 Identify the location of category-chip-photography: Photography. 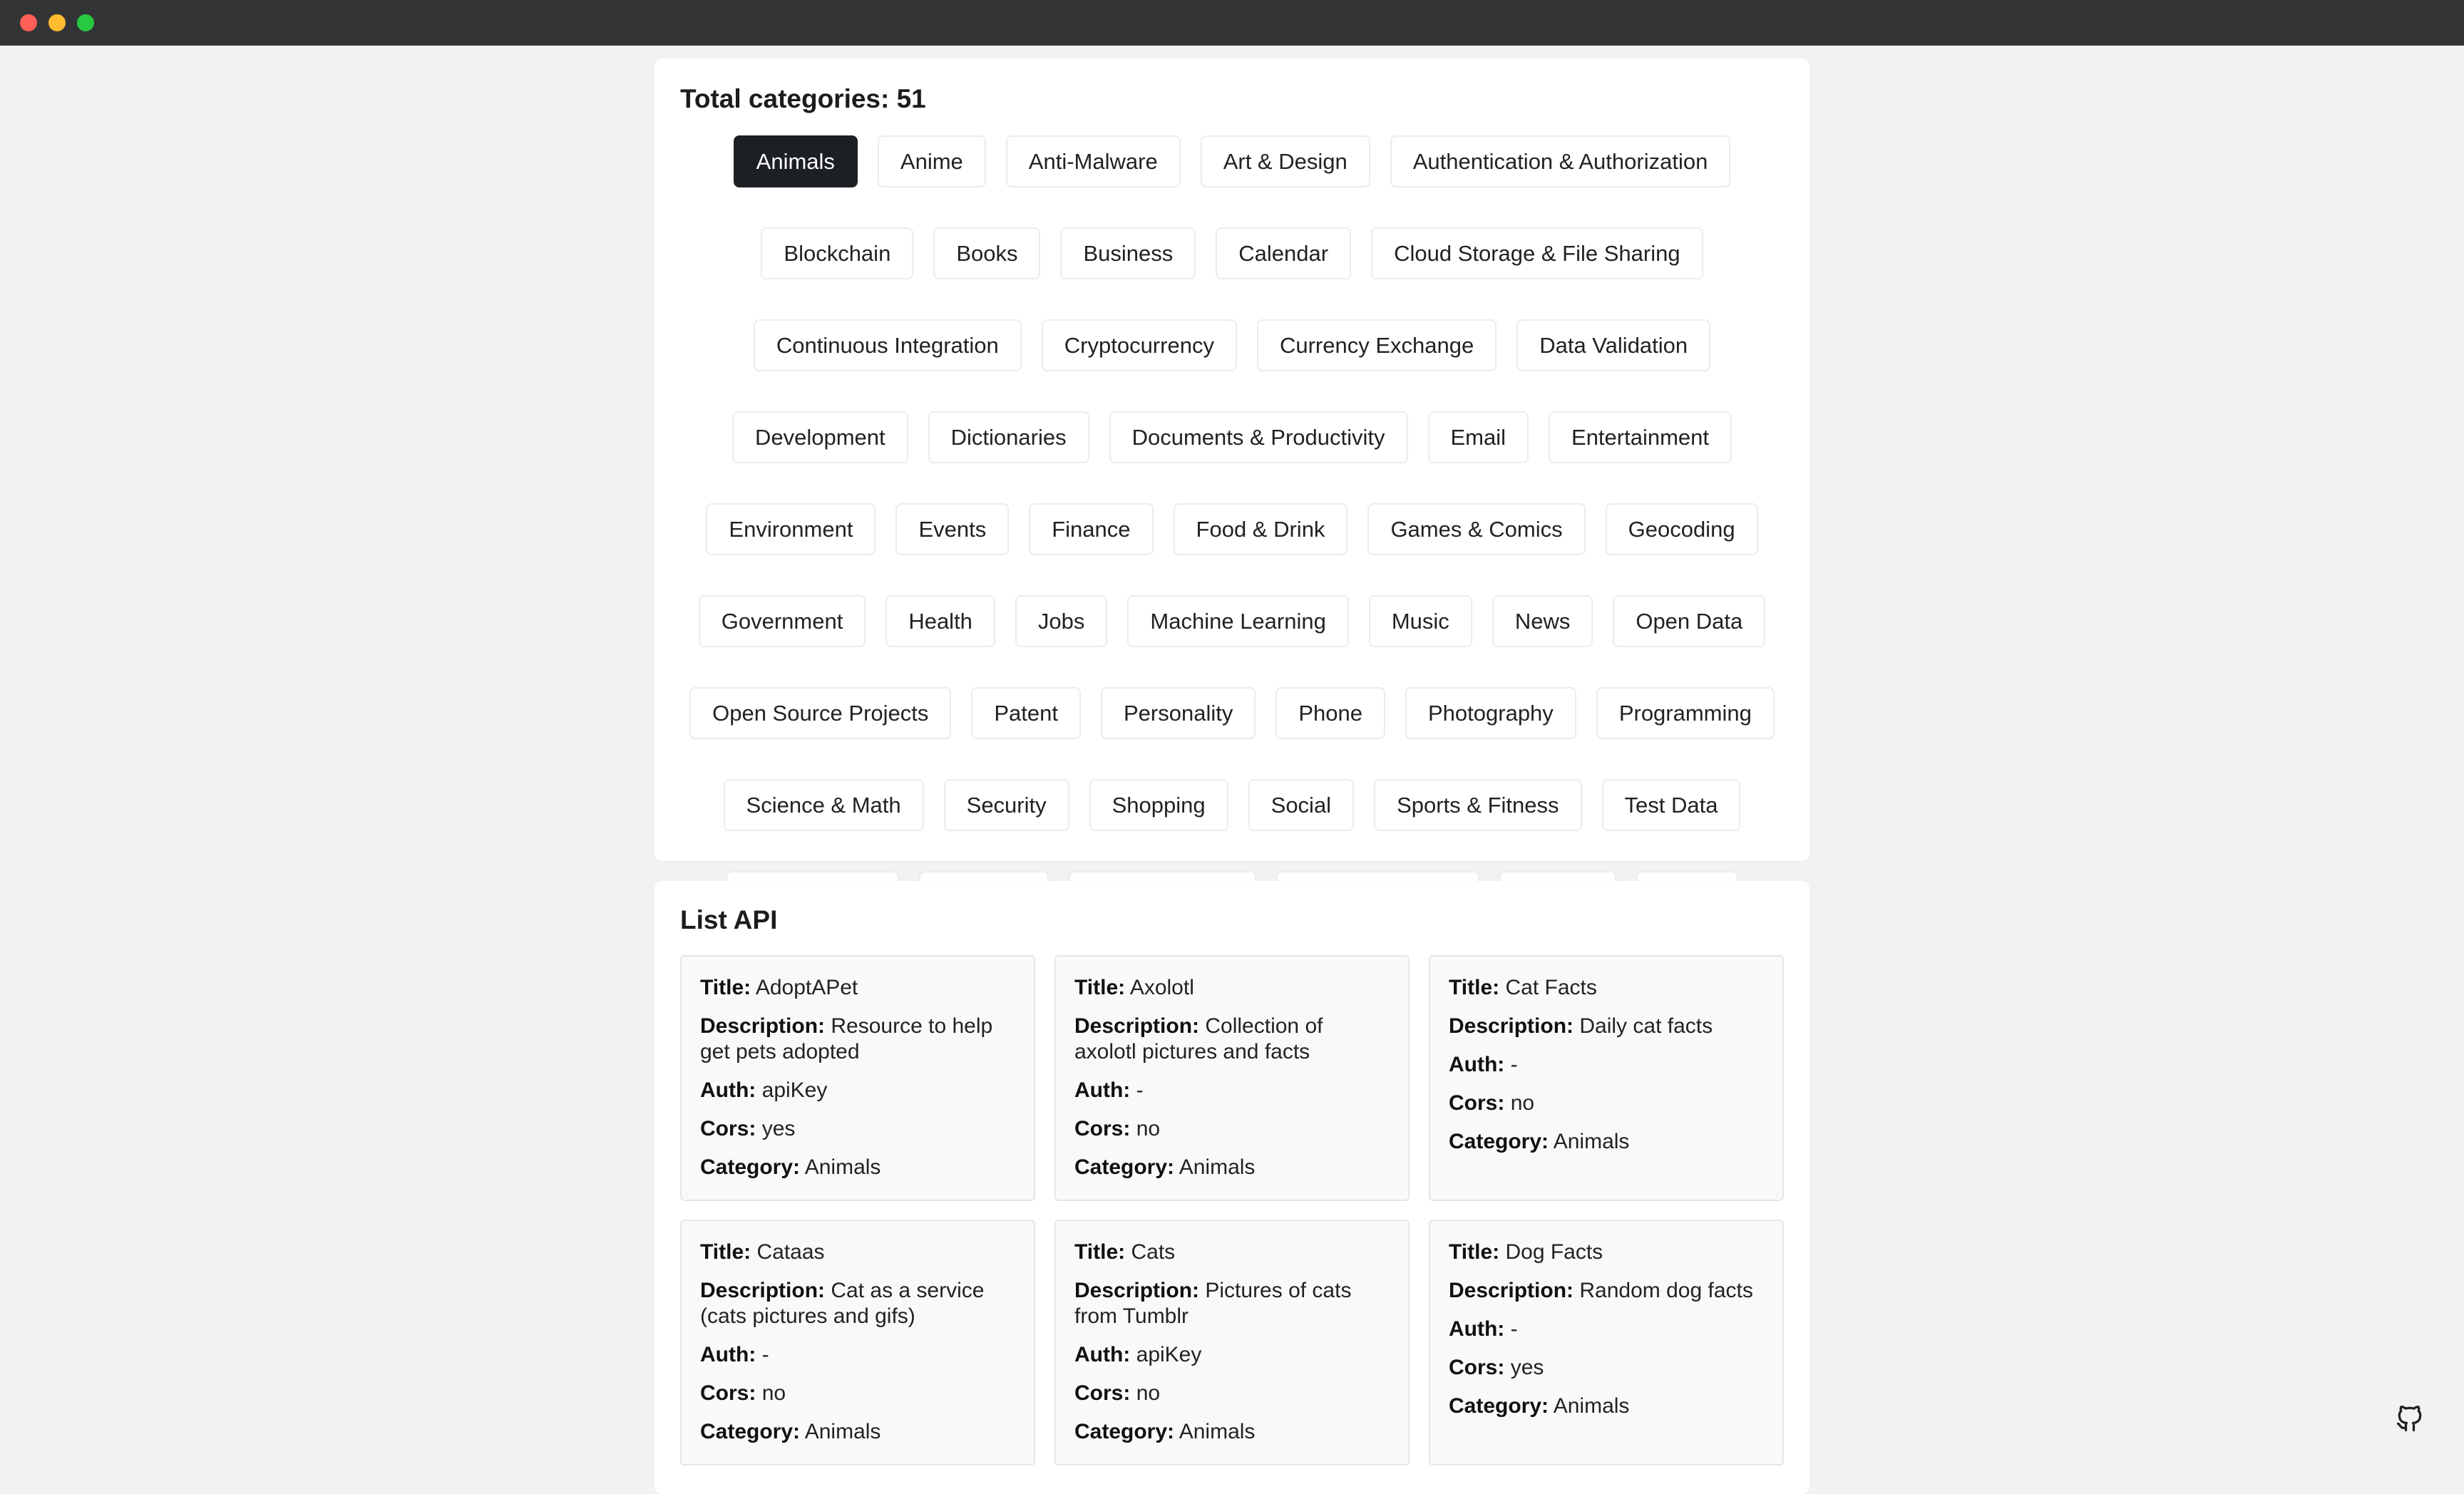
(1490, 713).